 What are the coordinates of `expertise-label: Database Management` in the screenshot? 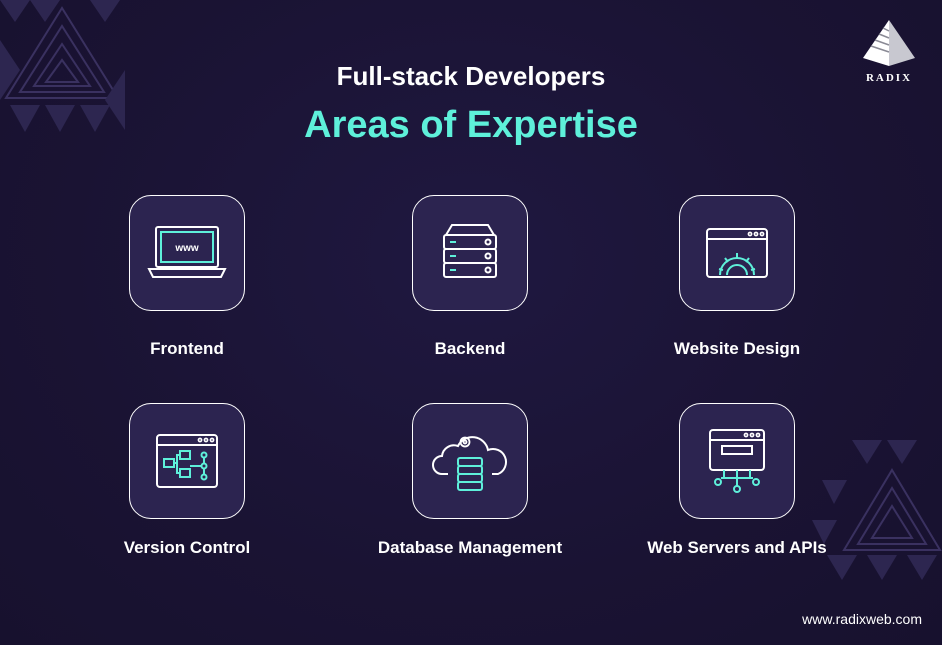 It's located at (470, 547).